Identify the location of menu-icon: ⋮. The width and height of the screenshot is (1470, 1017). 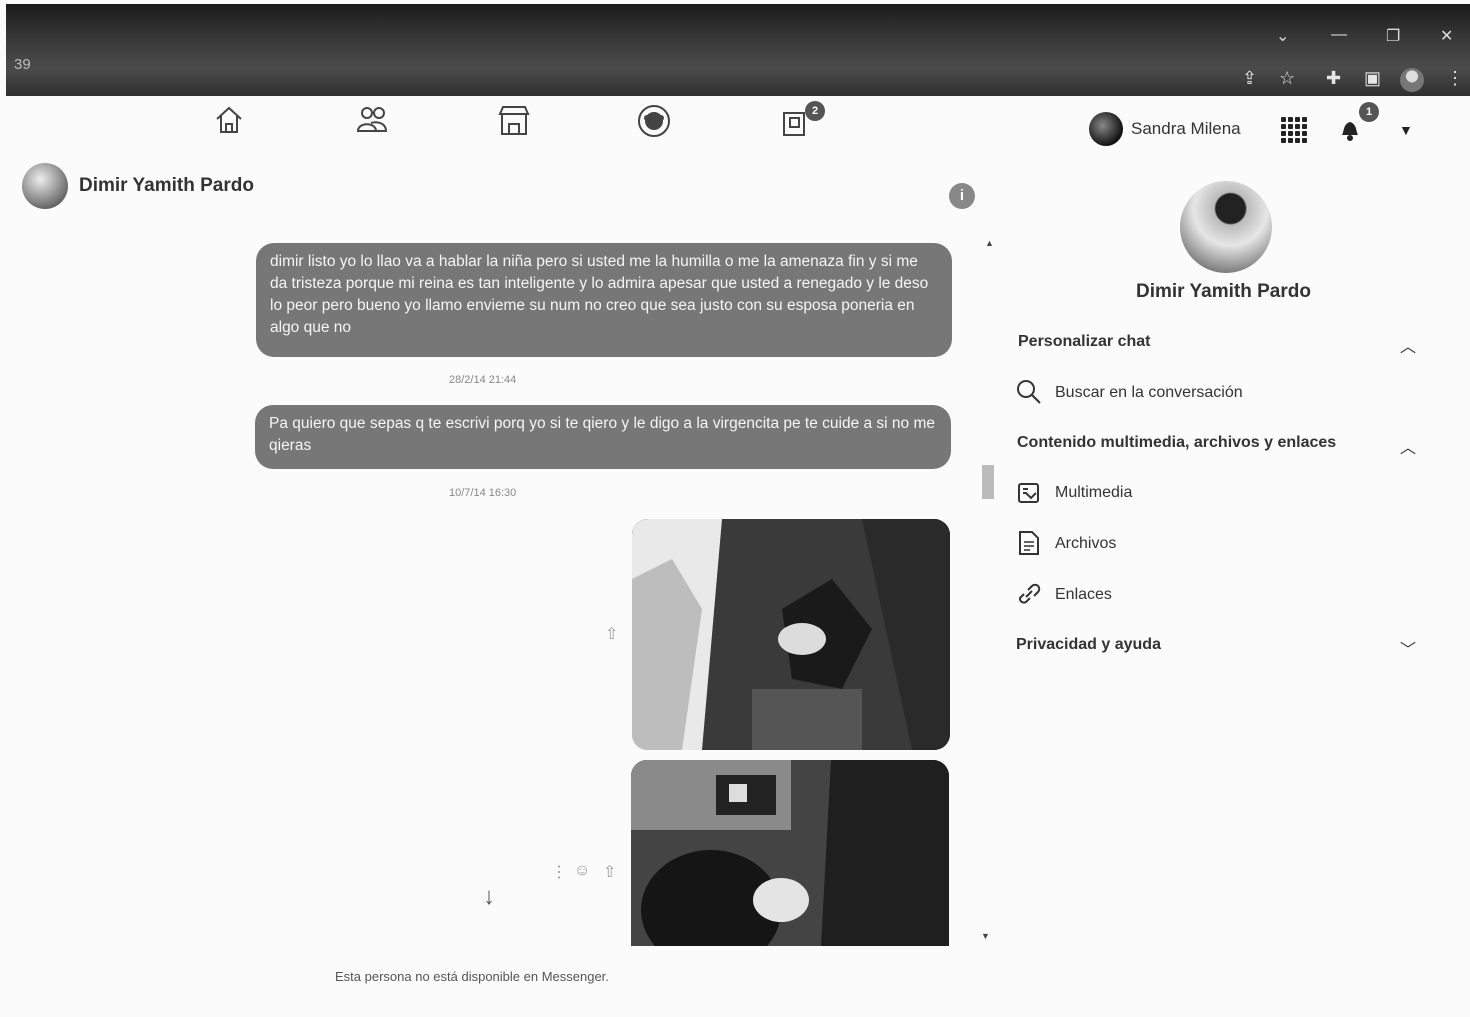
(1455, 78).